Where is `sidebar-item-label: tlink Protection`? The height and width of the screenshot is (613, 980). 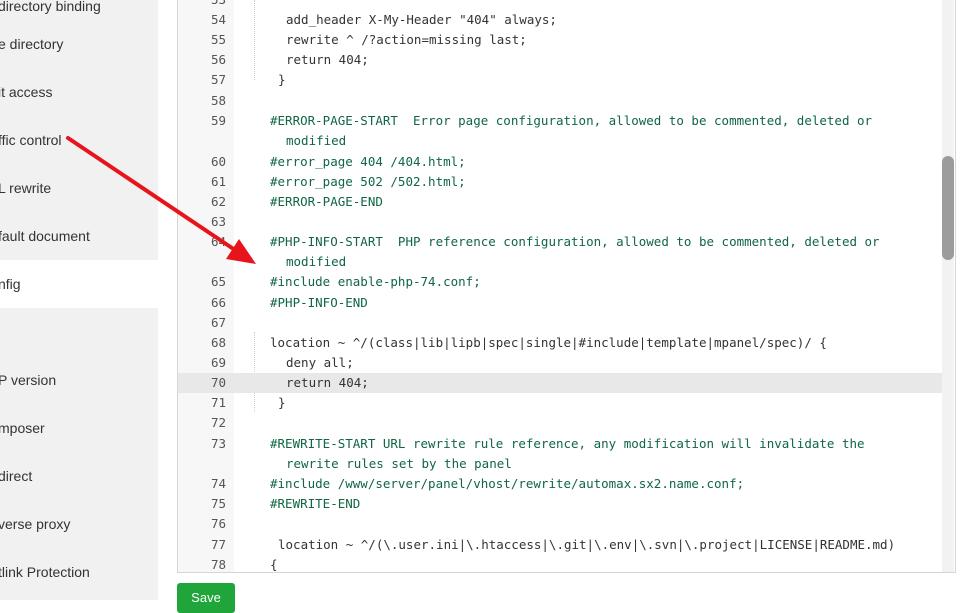
sidebar-item-label: tlink Protection is located at coordinates (45, 572).